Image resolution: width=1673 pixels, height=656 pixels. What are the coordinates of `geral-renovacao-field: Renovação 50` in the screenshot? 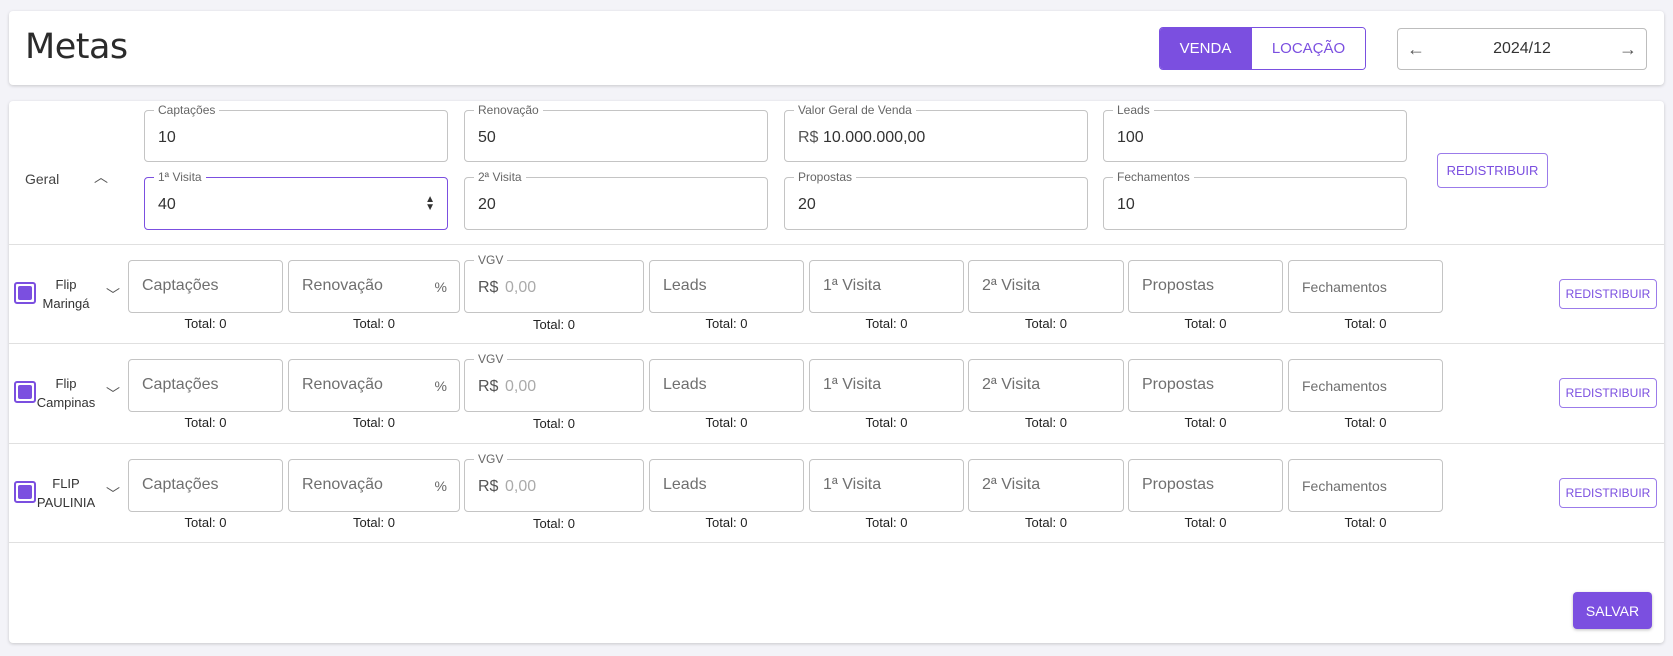 It's located at (616, 132).